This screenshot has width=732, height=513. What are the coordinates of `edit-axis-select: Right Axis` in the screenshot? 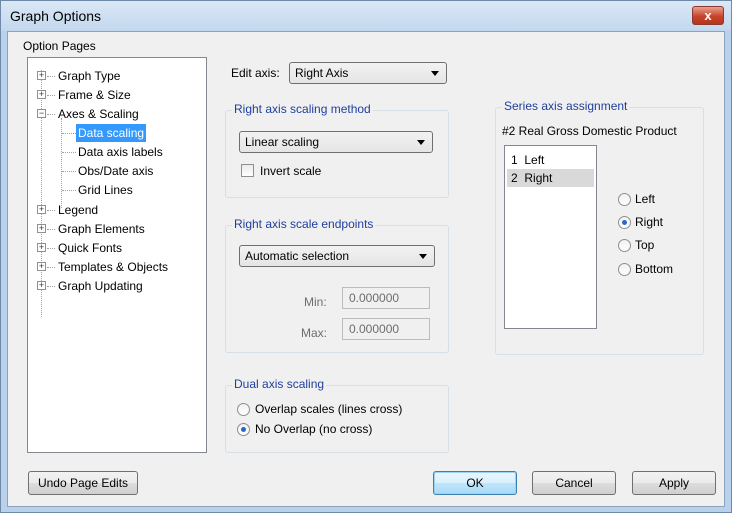 It's located at (368, 73).